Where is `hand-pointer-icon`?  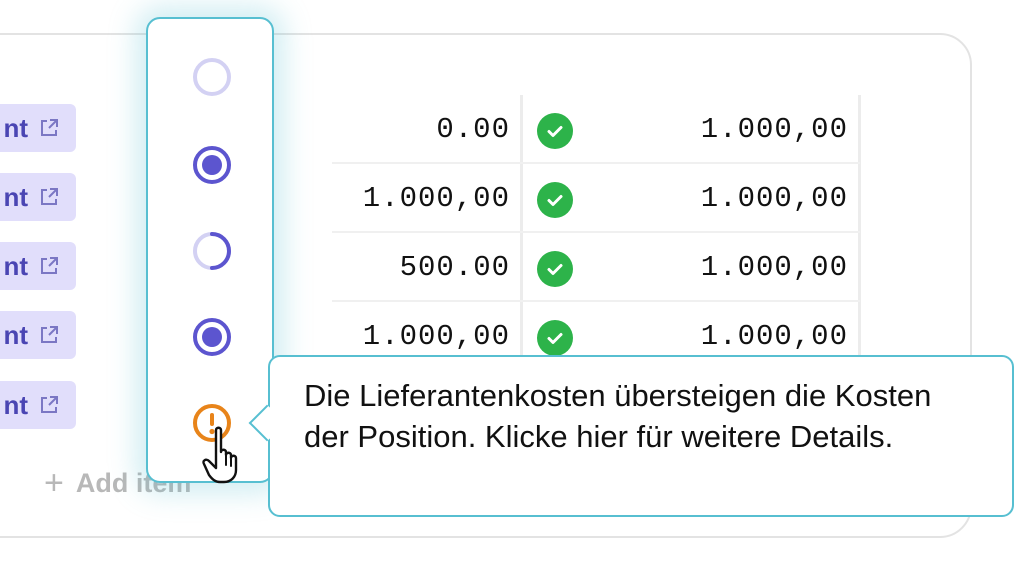
hand-pointer-icon is located at coordinates (220, 455).